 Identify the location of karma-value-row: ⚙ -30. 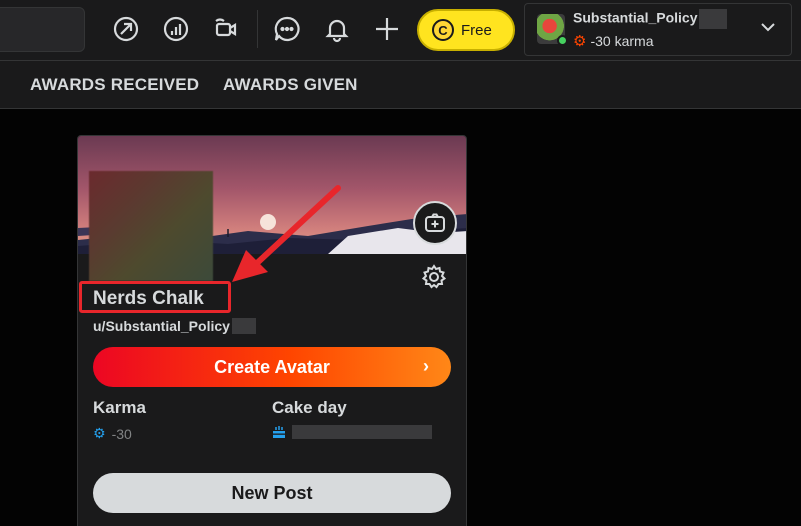
(112, 433).